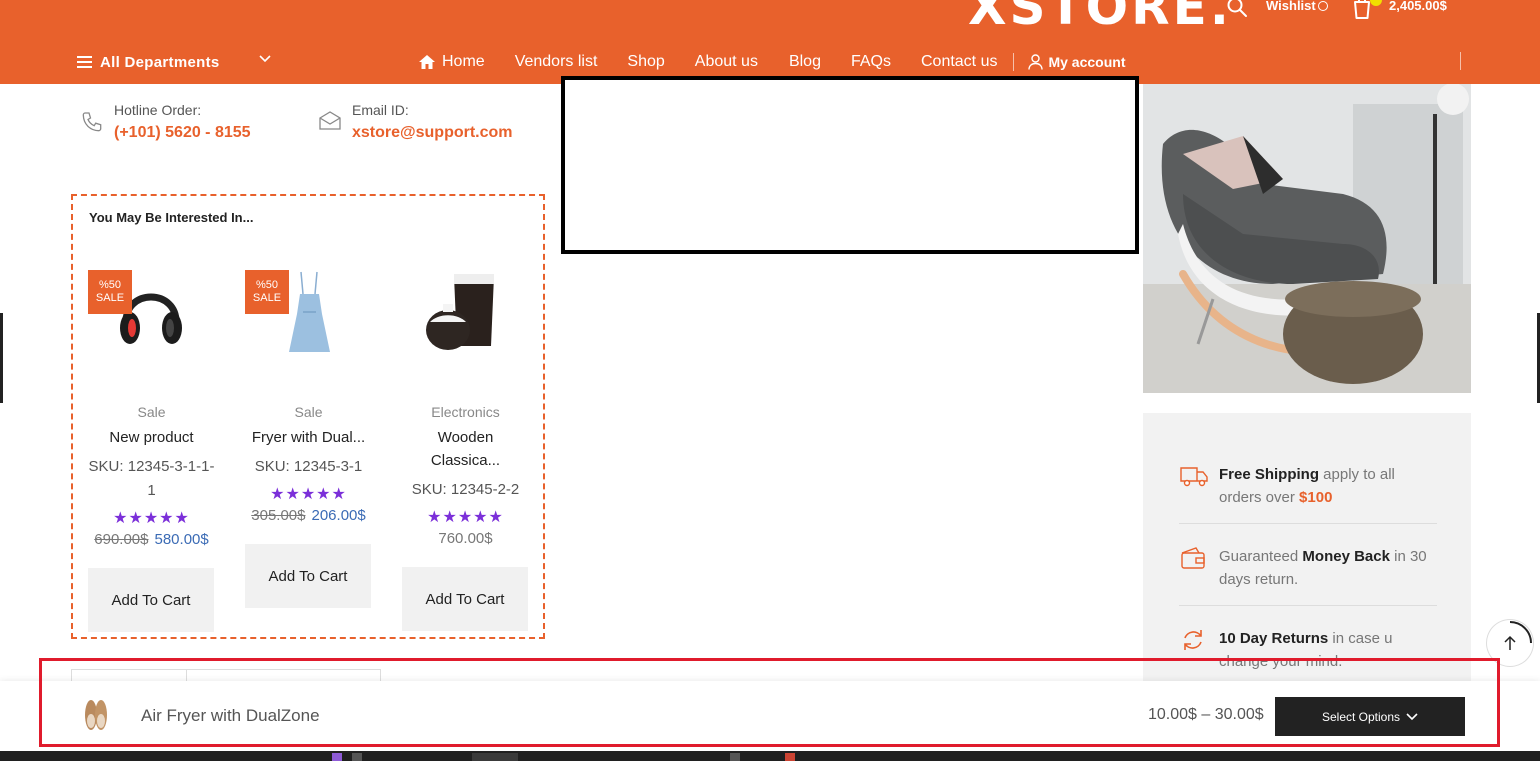 This screenshot has width=1540, height=761. What do you see at coordinates (495, 757) in the screenshot?
I see `taskbar-active-app` at bounding box center [495, 757].